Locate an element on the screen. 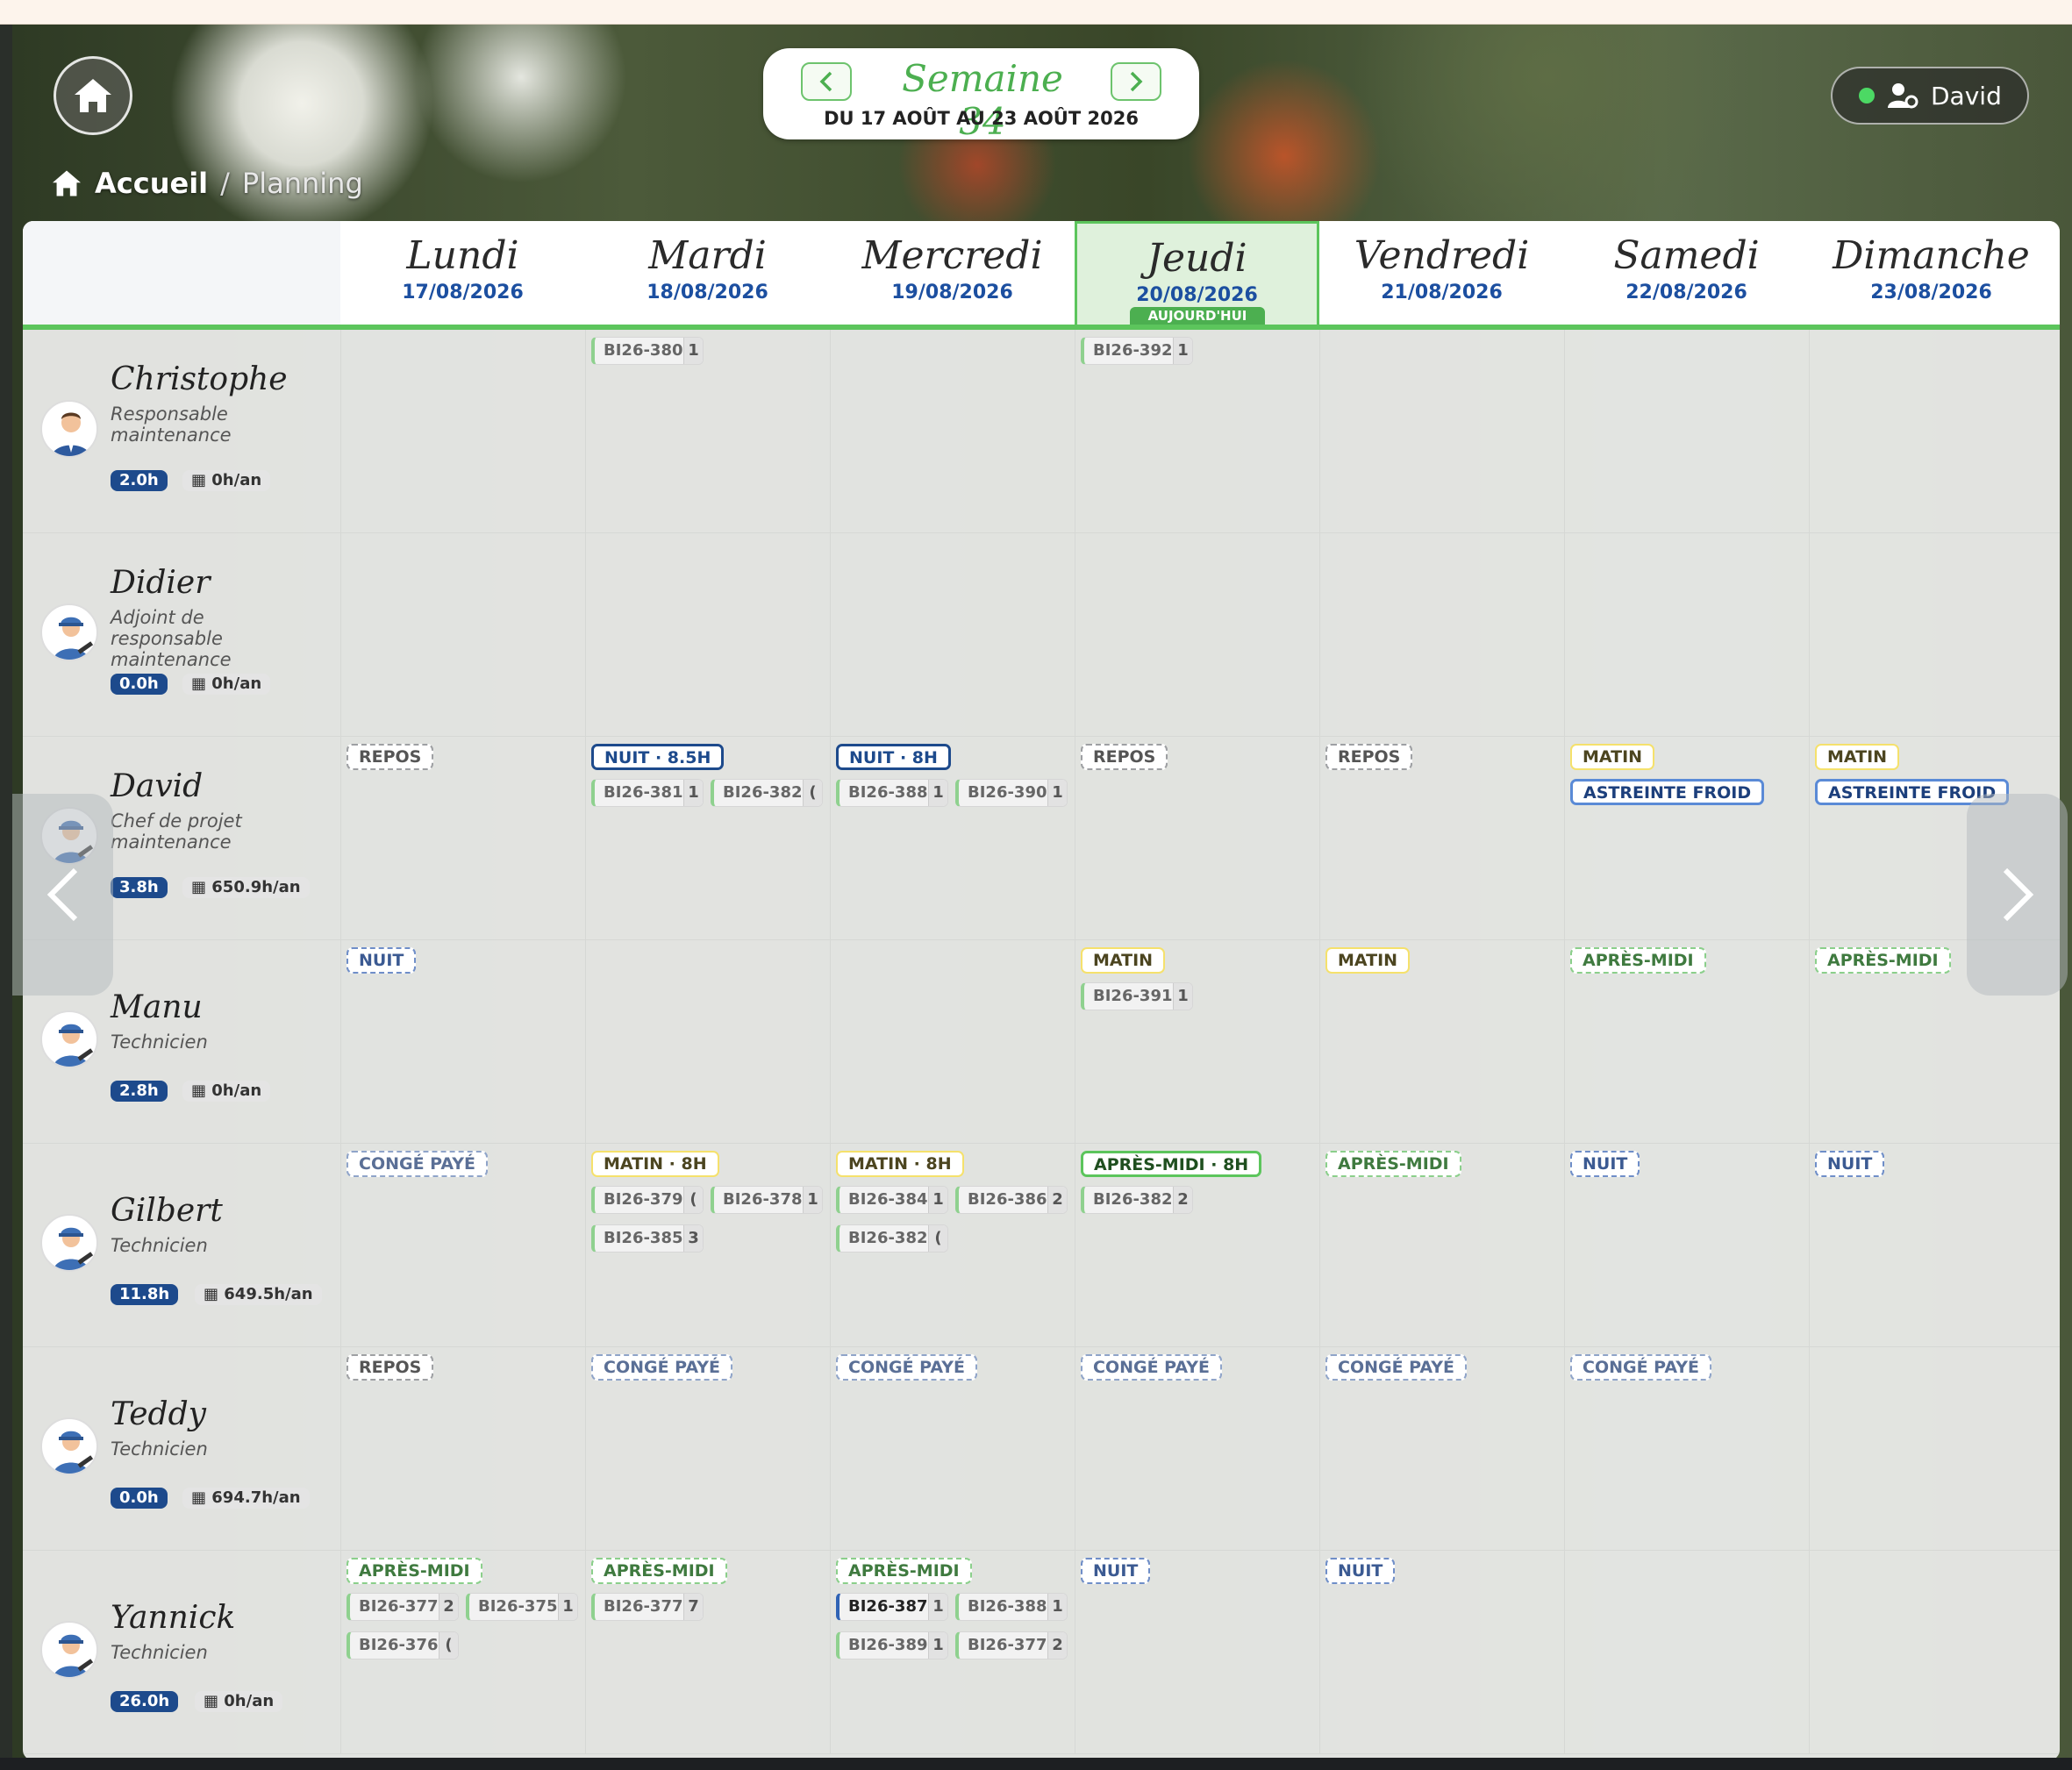  previous-week-button is located at coordinates (827, 82).